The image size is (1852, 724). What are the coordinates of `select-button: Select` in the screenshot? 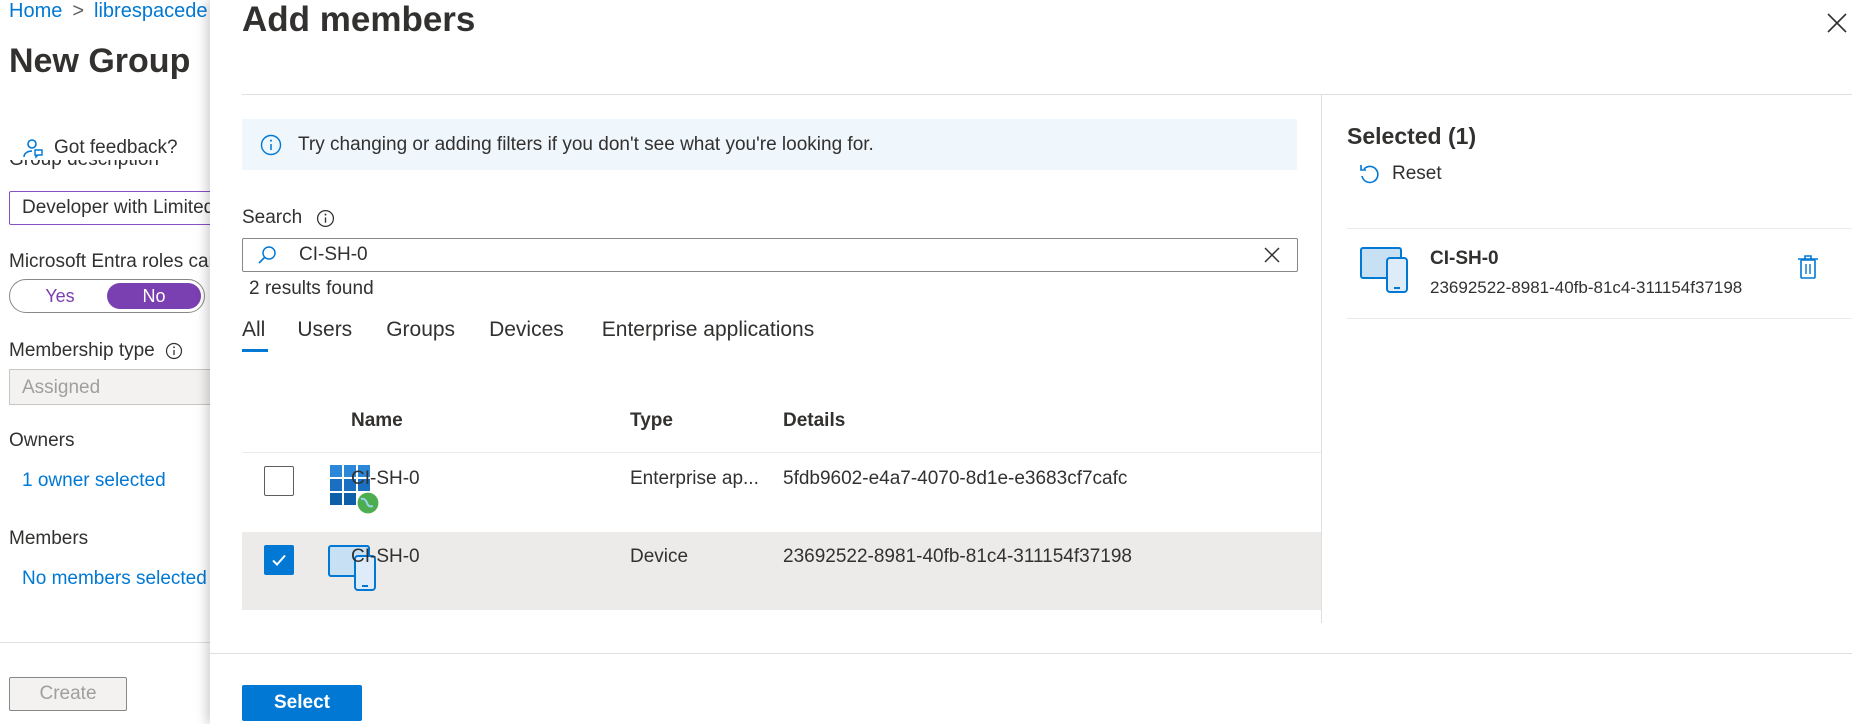 It's located at (302, 703).